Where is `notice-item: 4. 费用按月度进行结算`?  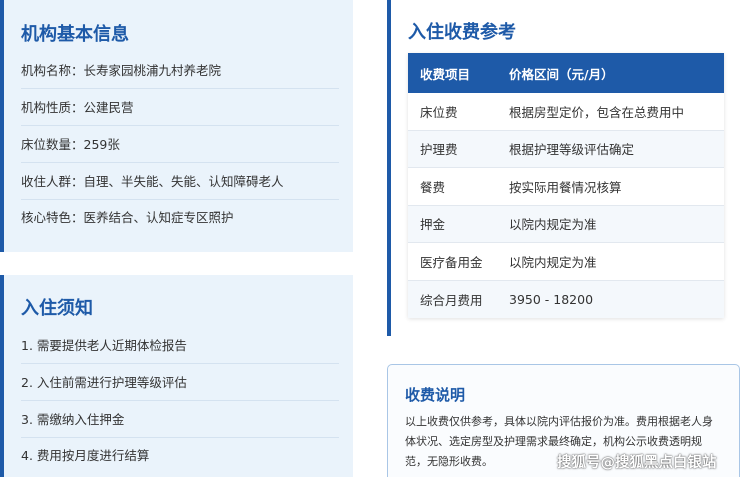 notice-item: 4. 费用按月度进行结算 is located at coordinates (85, 455).